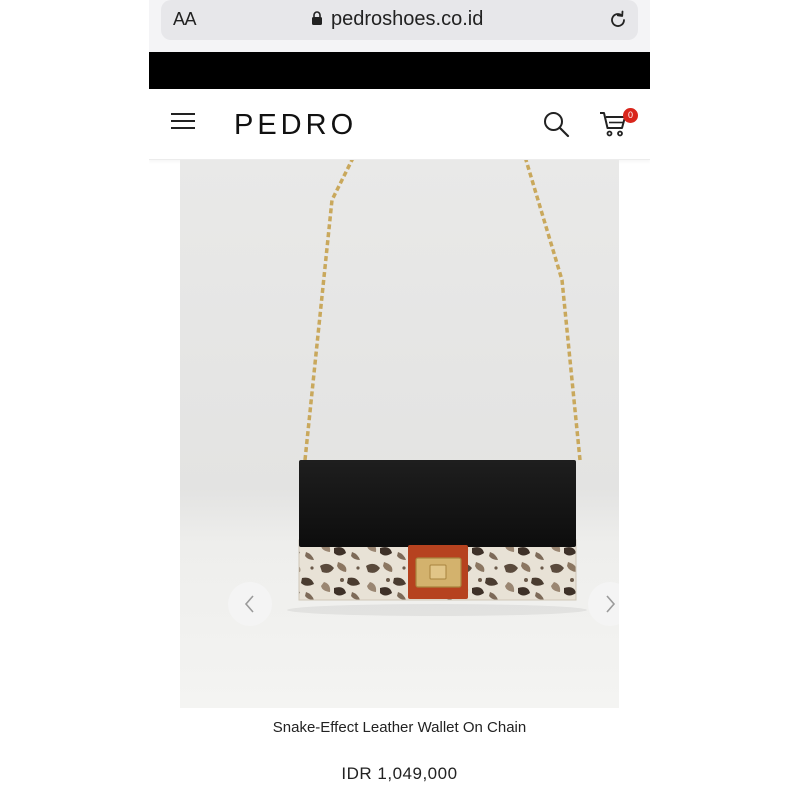  I want to click on product-title: Snake-Effect Leather Wallet On Chain, so click(399, 728).